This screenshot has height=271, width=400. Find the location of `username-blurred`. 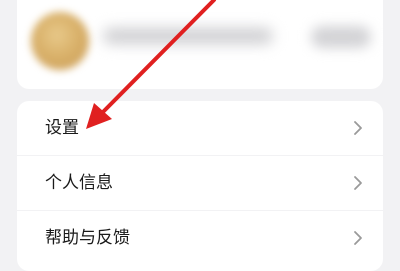

username-blurred is located at coordinates (188, 36).